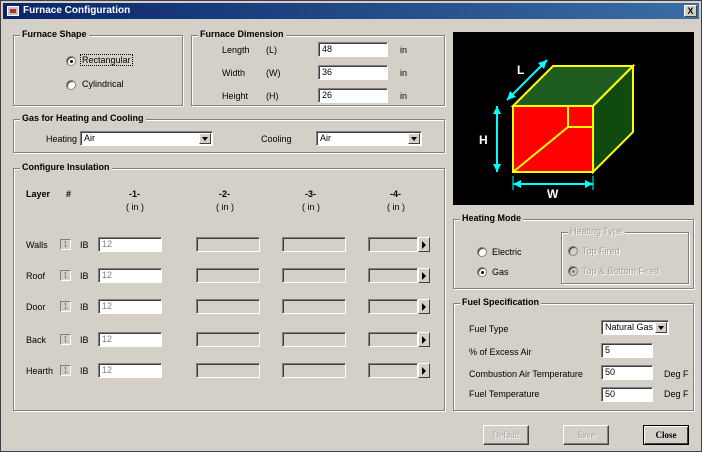 This screenshot has width=702, height=452. I want to click on gas-title: Gas for Heating and Cooling, so click(83, 118).